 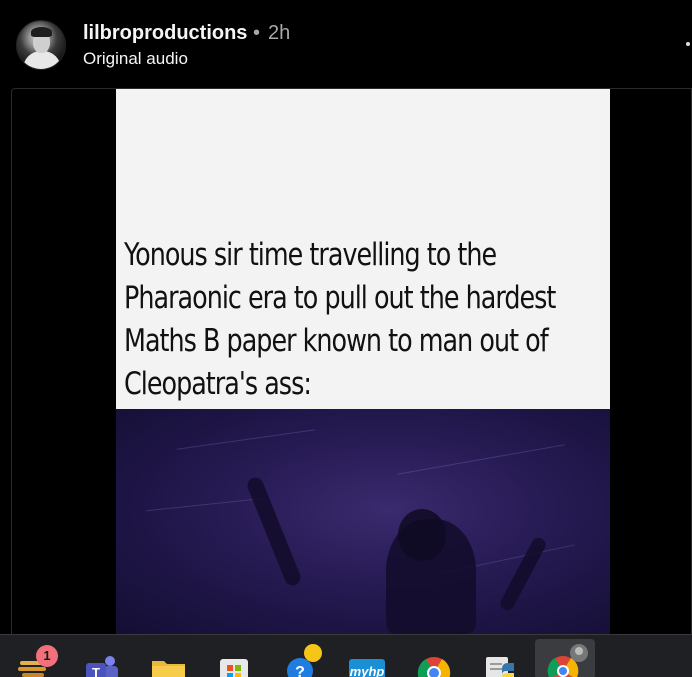 I want to click on myhp-label: myhp, so click(x=367, y=670).